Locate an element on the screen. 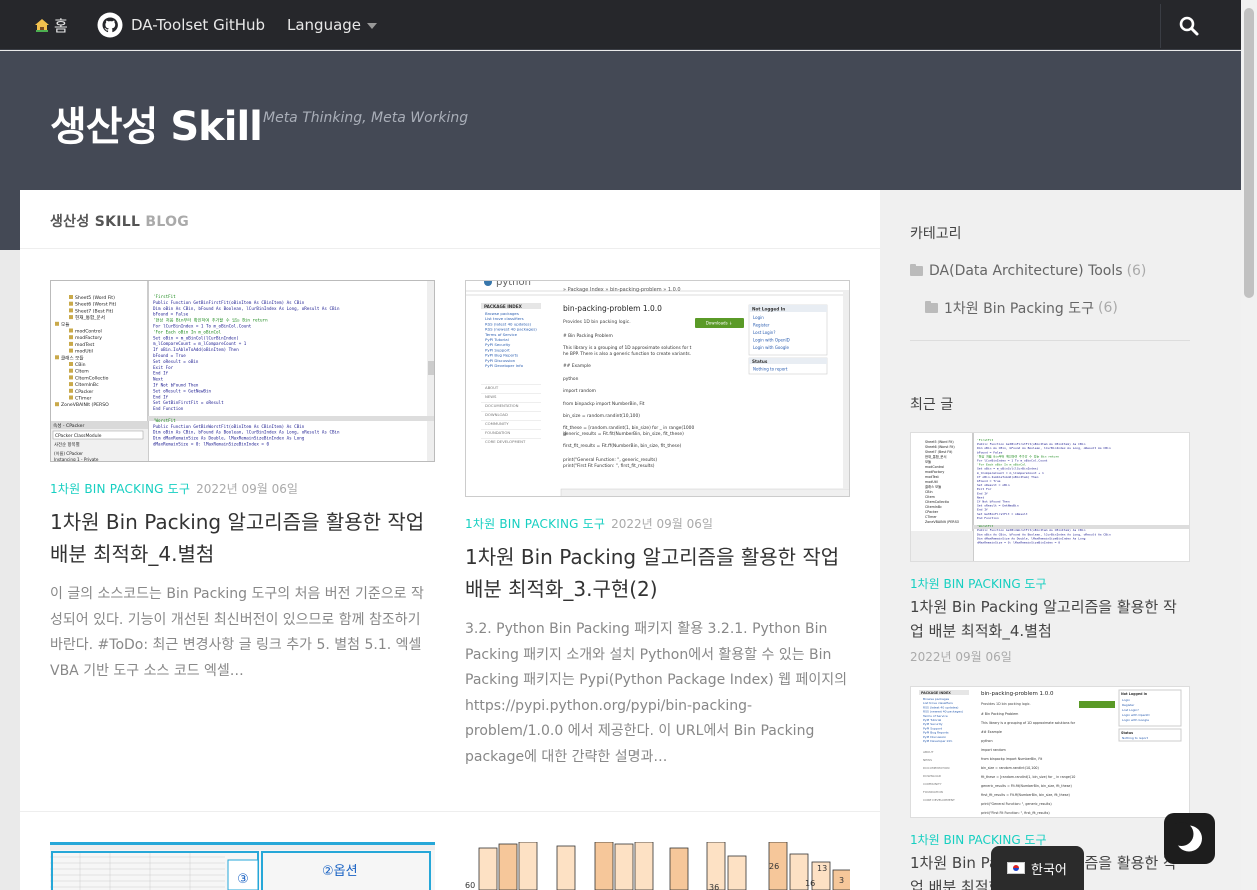 This screenshot has height=890, width=1257. search-icon is located at coordinates (1189, 26).